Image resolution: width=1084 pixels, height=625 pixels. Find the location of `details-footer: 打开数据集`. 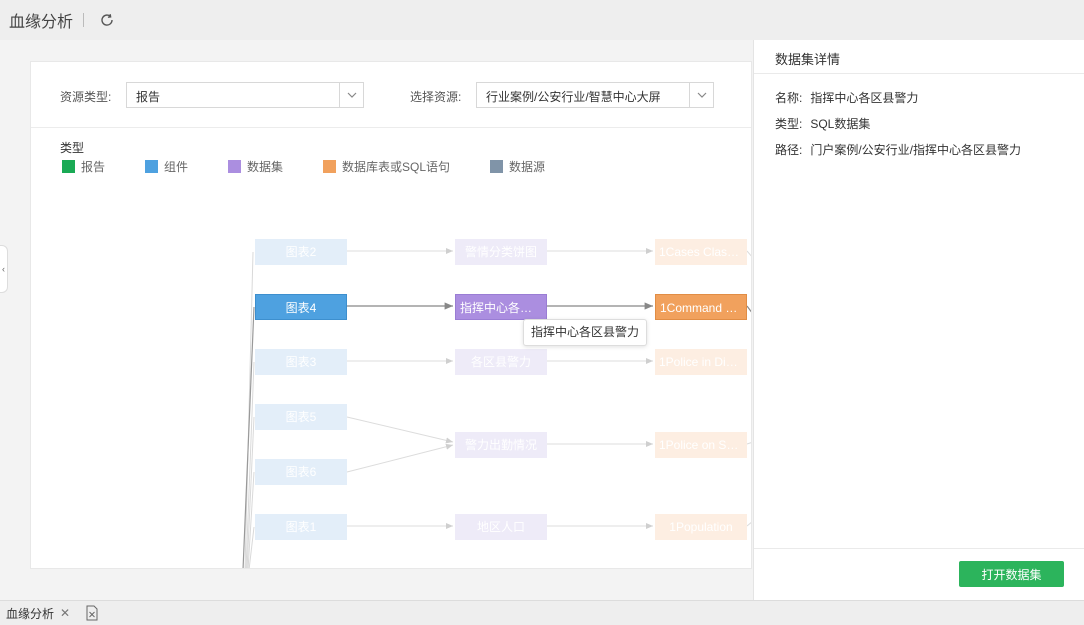

details-footer: 打开数据集 is located at coordinates (919, 574).